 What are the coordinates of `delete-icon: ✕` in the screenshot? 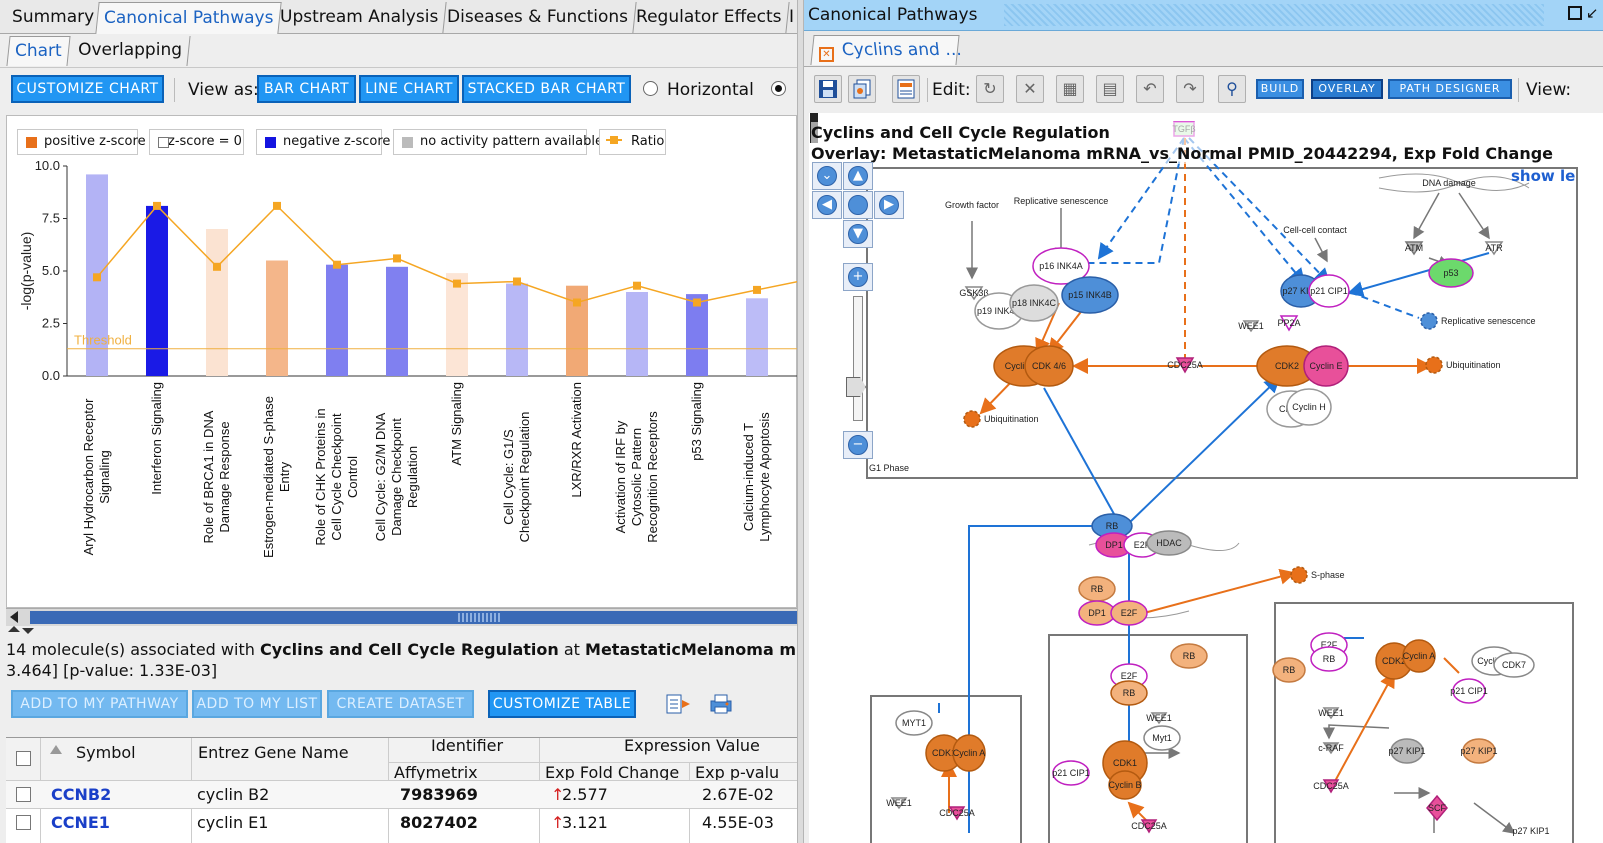 It's located at (1030, 89).